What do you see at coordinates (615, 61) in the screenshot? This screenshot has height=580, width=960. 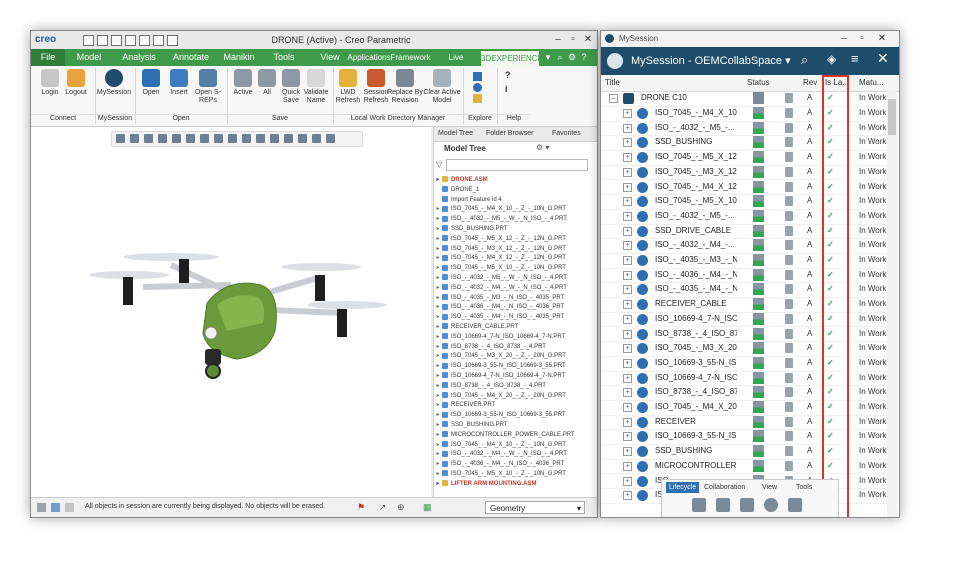 I see `compass-icon` at bounding box center [615, 61].